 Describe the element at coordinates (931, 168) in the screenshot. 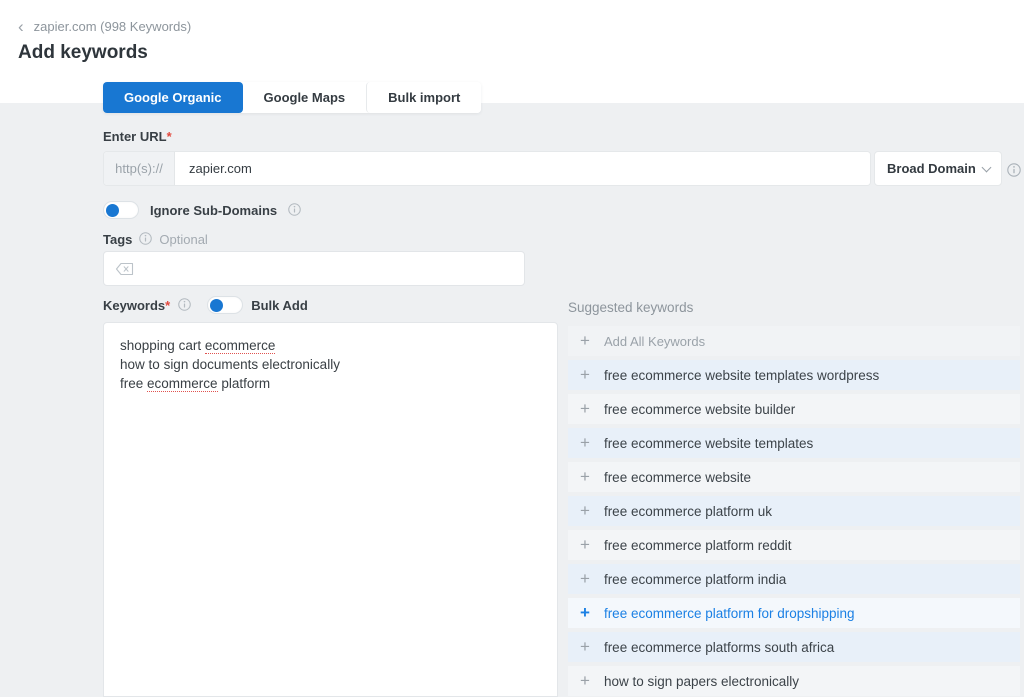

I see `domain-type-value: Broad Domain` at that location.